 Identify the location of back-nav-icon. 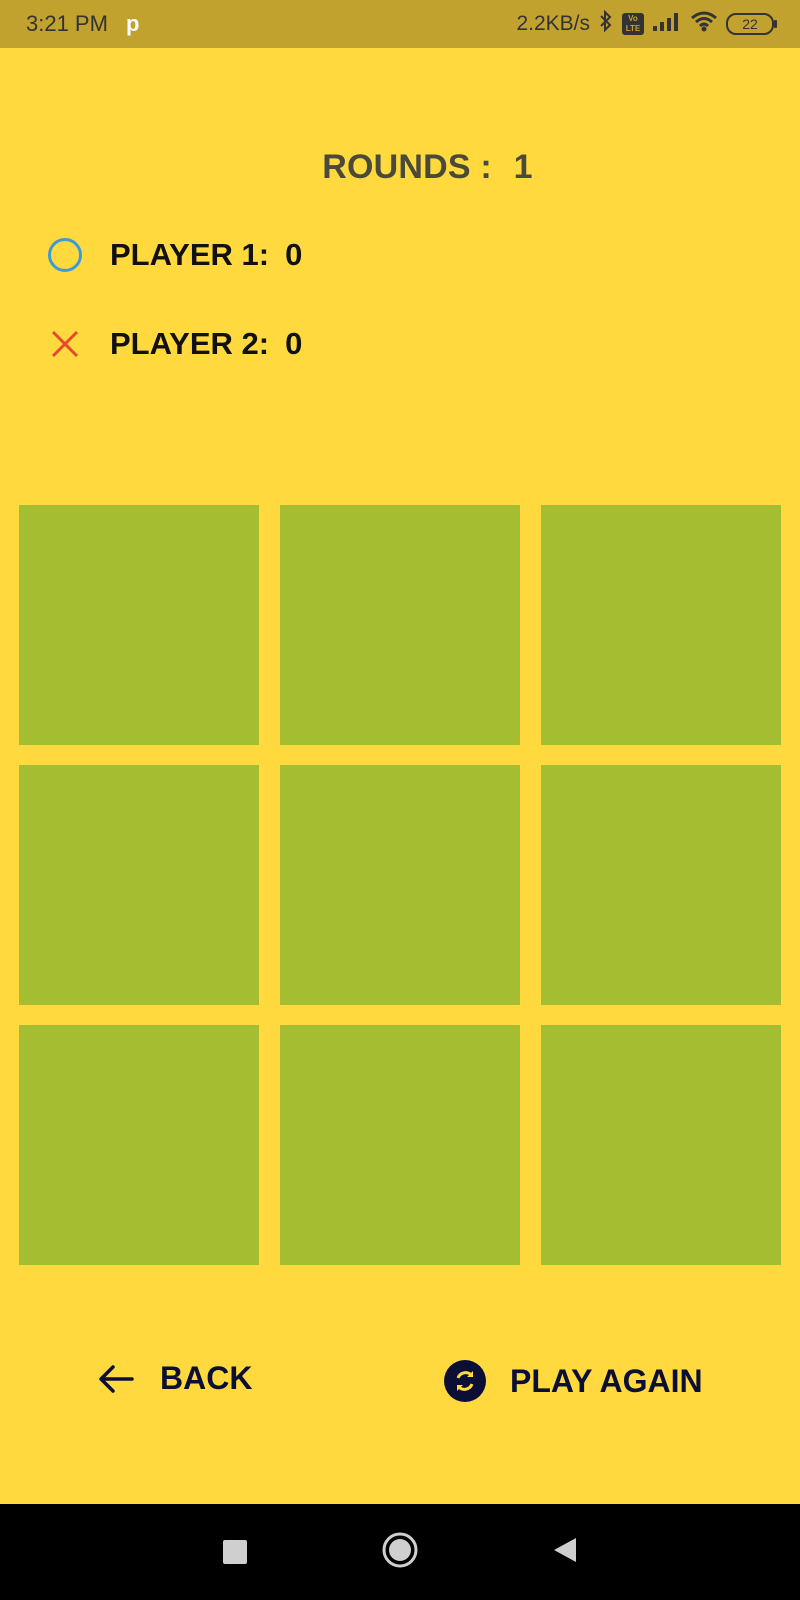
(565, 1552).